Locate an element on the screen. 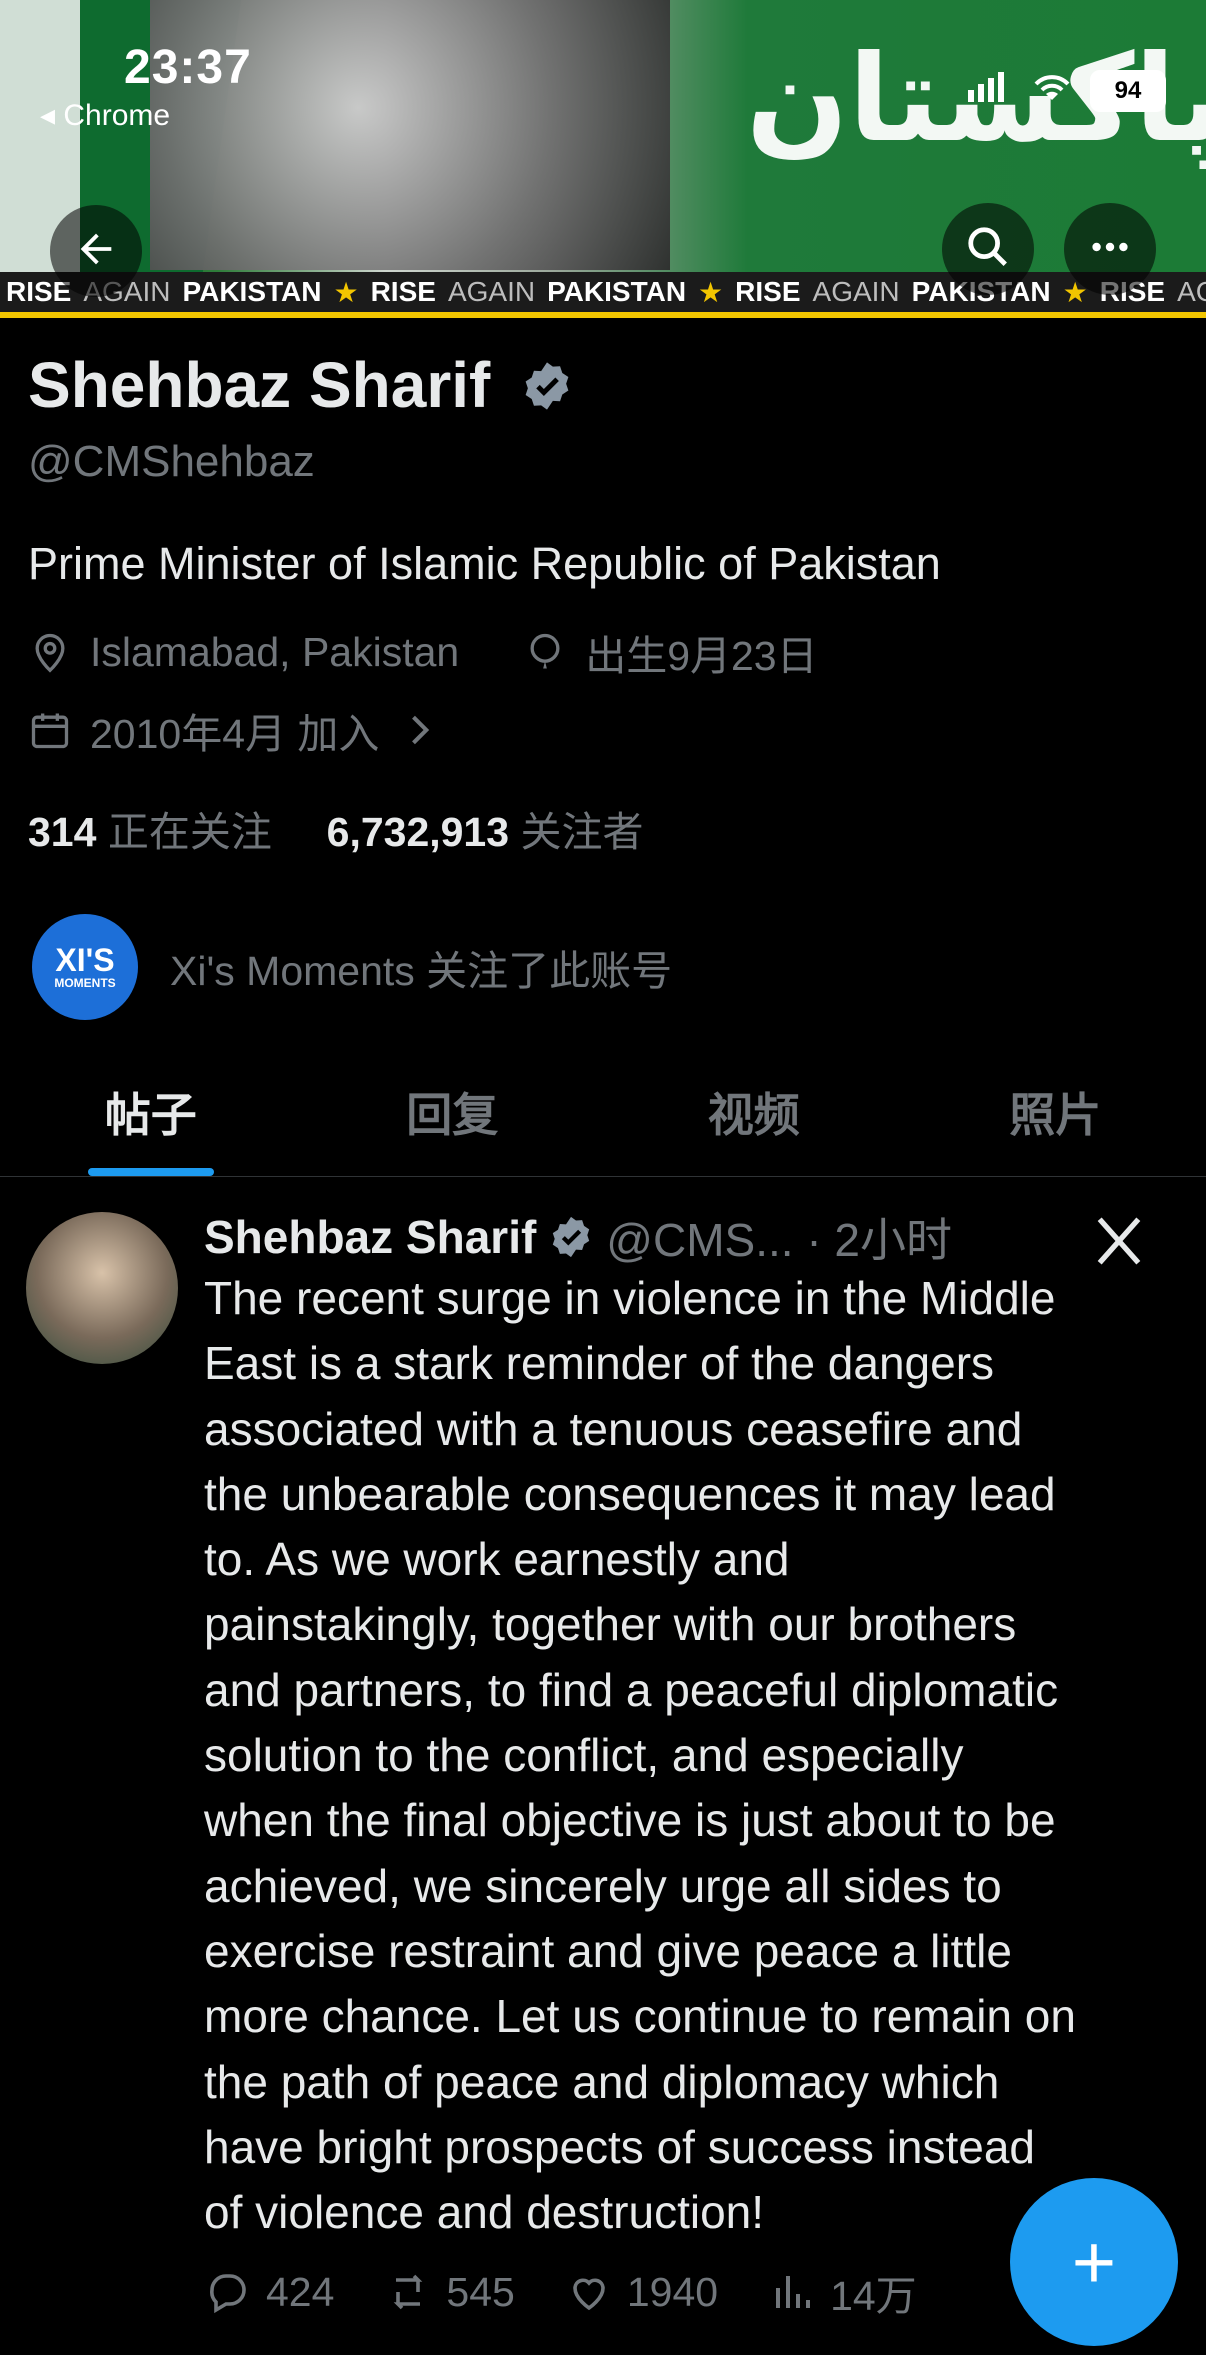 This screenshot has height=2355, width=1206. post-author-name: Shehbaz Sharif is located at coordinates (370, 1237).